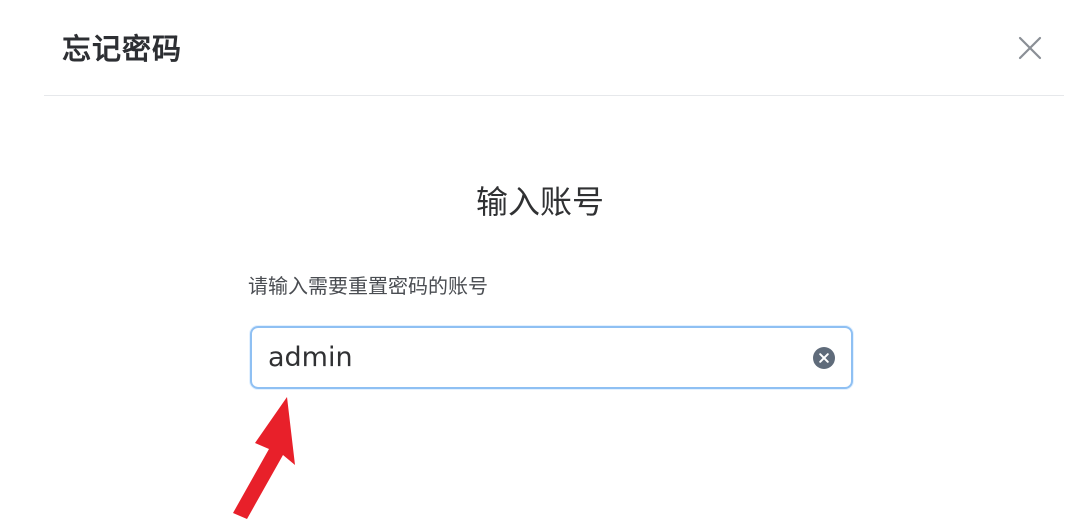 Image resolution: width=1080 pixels, height=519 pixels. I want to click on red-arrow-icon, so click(265, 457).